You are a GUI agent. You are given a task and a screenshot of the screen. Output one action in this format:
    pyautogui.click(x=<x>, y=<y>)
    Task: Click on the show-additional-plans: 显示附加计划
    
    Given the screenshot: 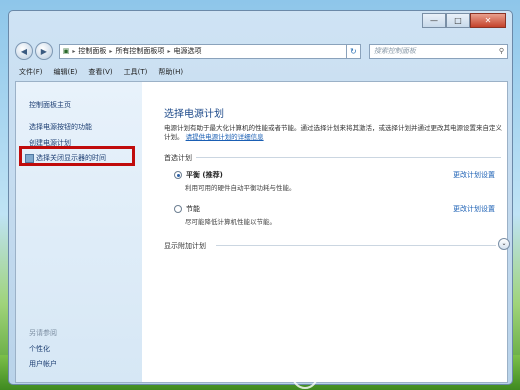 What is the action you would take?
    pyautogui.click(x=185, y=246)
    